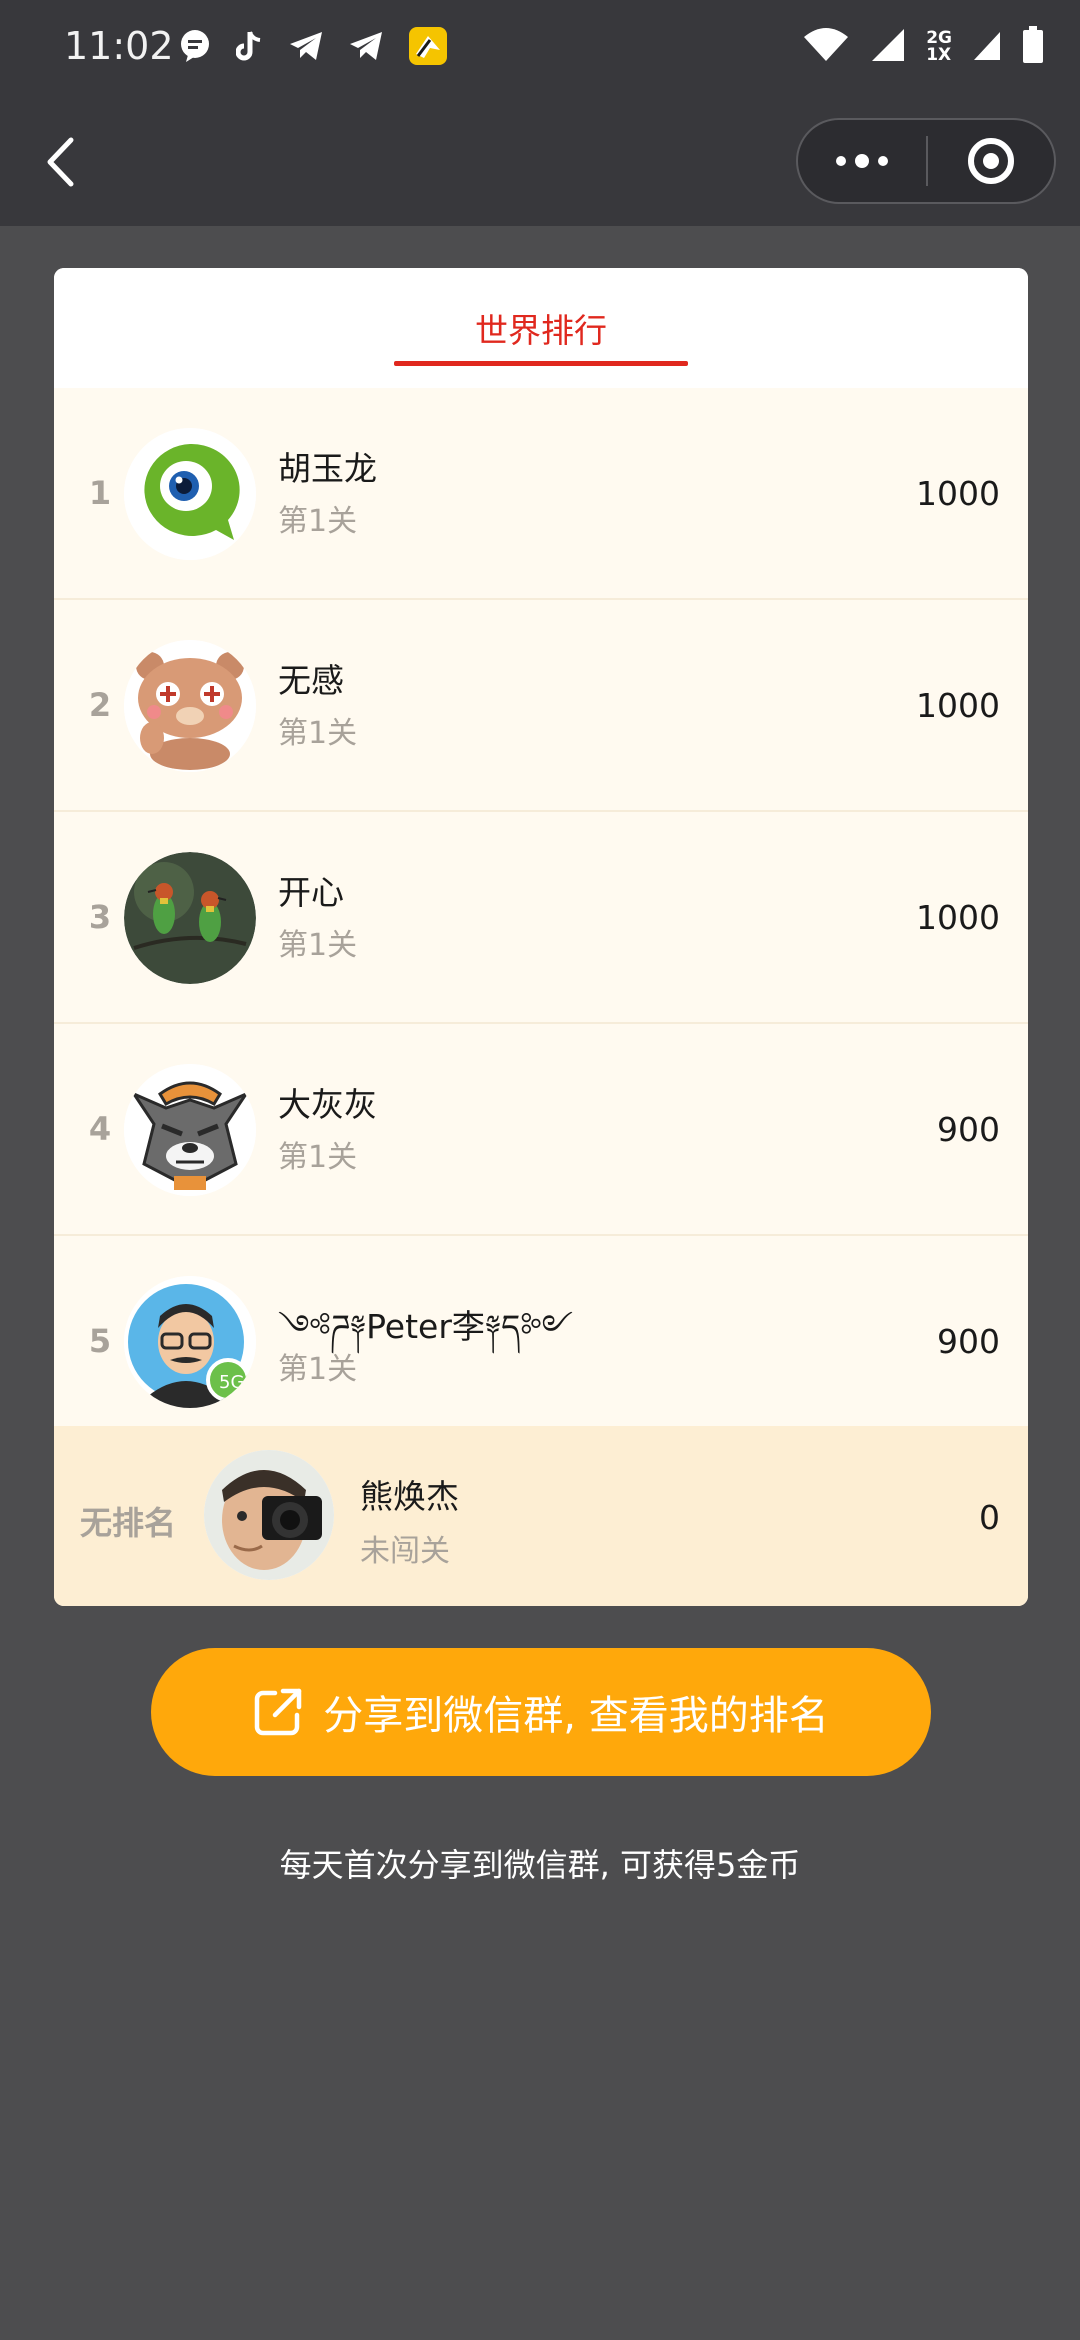 This screenshot has width=1080, height=2340. What do you see at coordinates (311, 892) in the screenshot?
I see `player-name: 开心` at bounding box center [311, 892].